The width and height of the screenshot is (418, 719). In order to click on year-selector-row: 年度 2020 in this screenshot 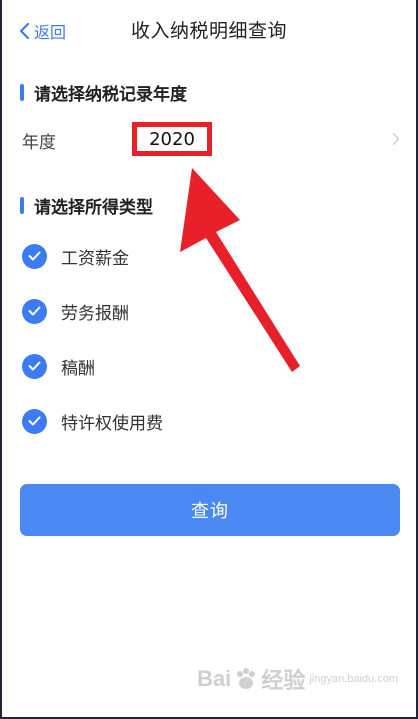, I will do `click(209, 140)`.